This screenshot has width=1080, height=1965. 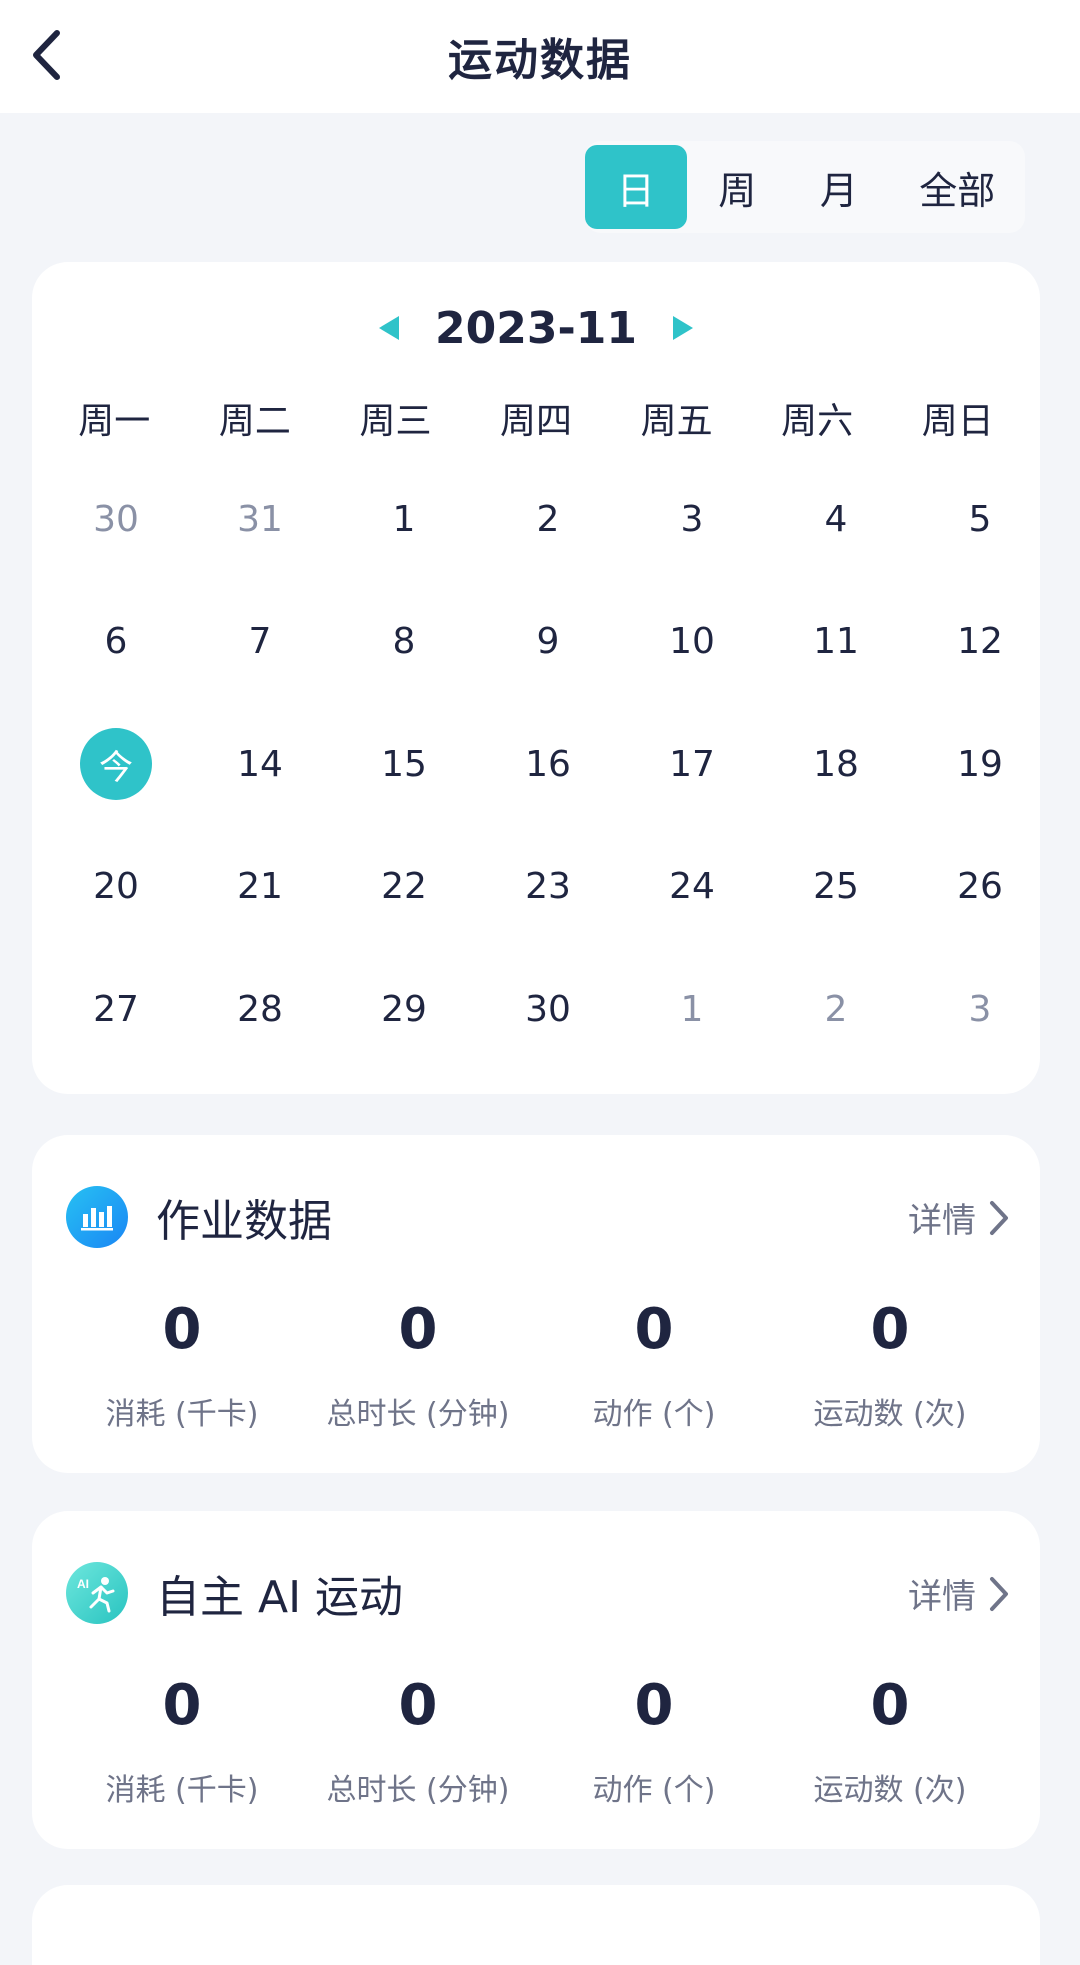 I want to click on homework-header: 作业数据, so click(x=199, y=1217).